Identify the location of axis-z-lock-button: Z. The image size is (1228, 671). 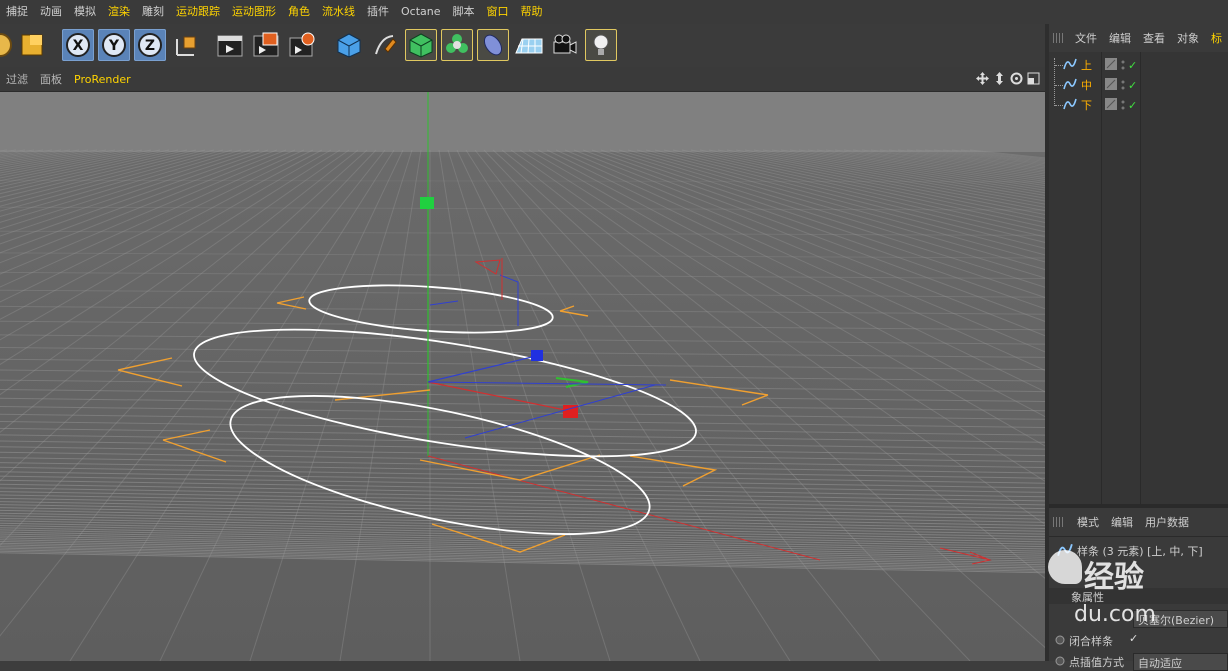
(150, 45).